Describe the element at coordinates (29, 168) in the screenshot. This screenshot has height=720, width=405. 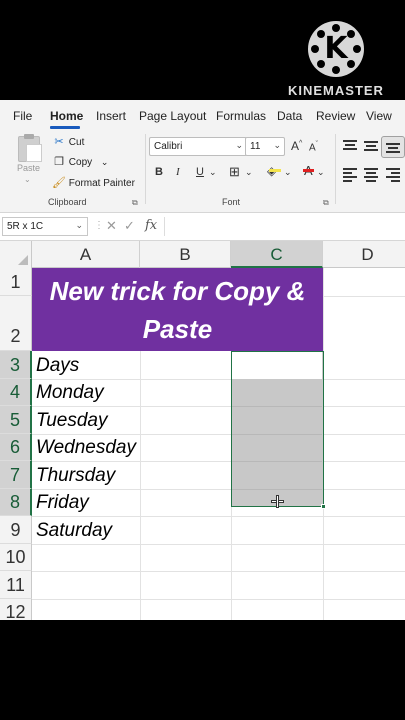
I see `paste-label: Paste` at that location.